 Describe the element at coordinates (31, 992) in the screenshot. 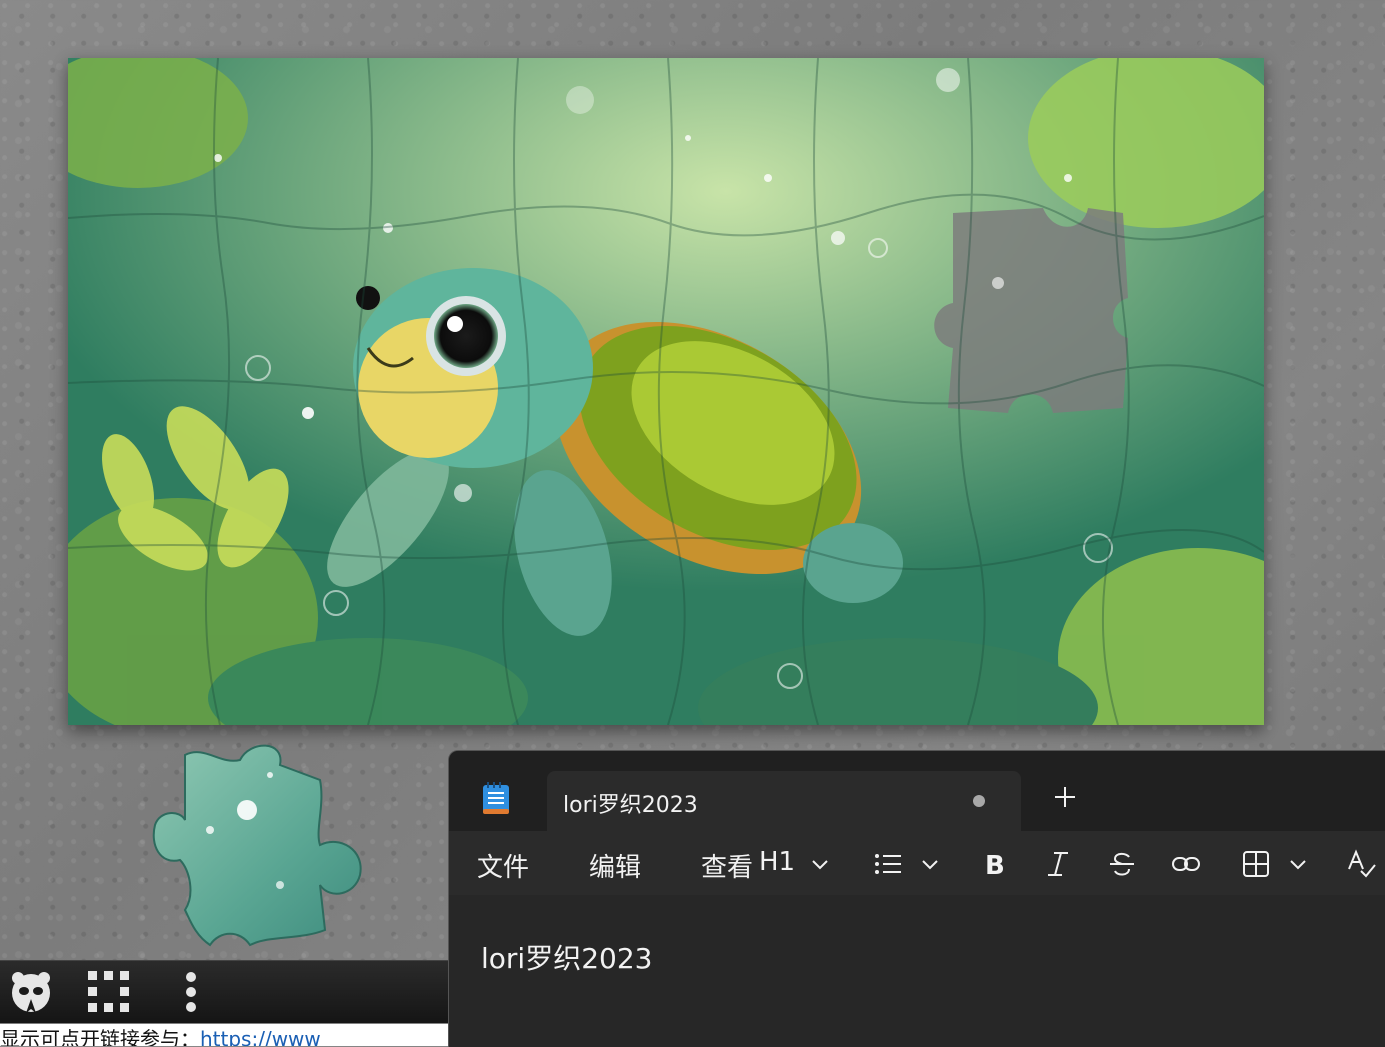

I see `panda-mascot-icon` at that location.